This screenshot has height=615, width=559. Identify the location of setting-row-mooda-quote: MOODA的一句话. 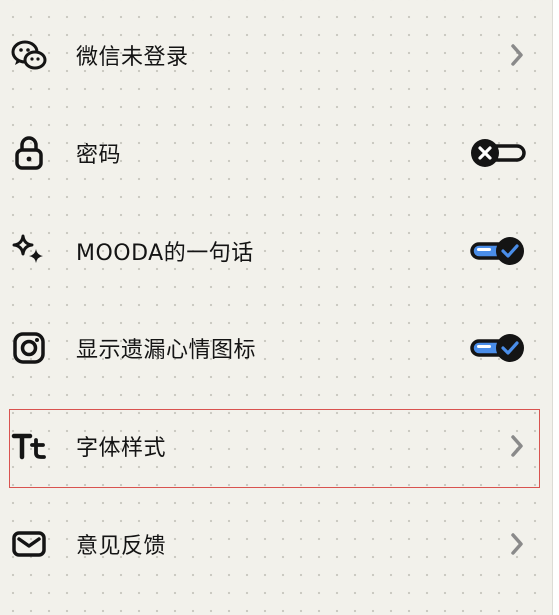
(274, 251).